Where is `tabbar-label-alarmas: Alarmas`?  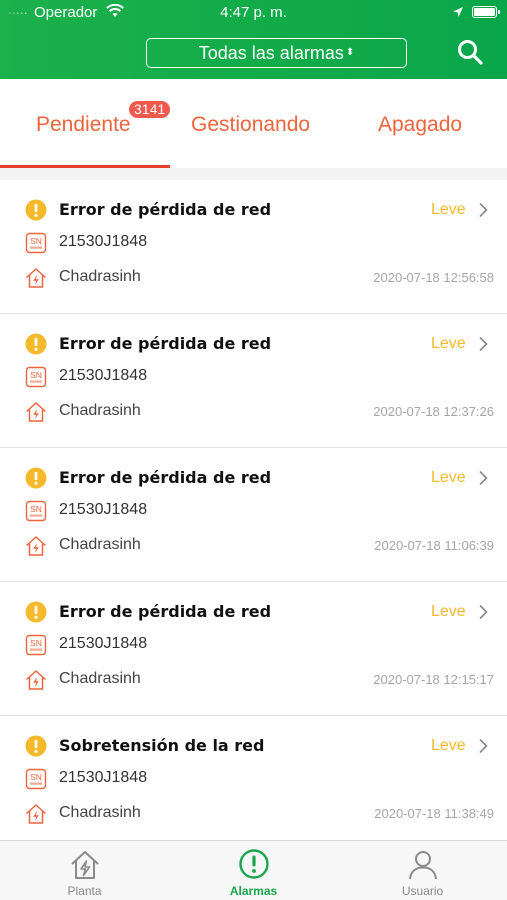
tabbar-label-alarmas: Alarmas is located at coordinates (253, 891).